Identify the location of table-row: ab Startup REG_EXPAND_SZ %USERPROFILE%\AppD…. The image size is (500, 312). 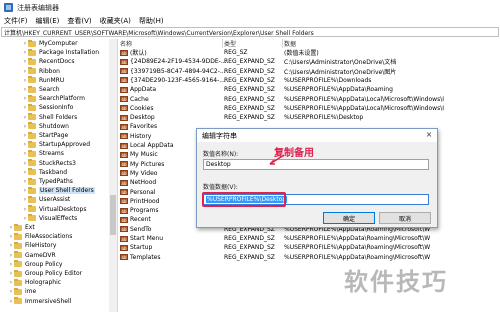
(309, 247).